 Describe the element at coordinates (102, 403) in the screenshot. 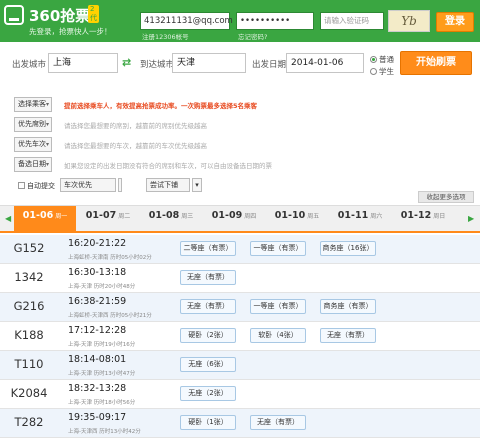

I see `train-route: 上海-天津 历时18小时56分` at that location.